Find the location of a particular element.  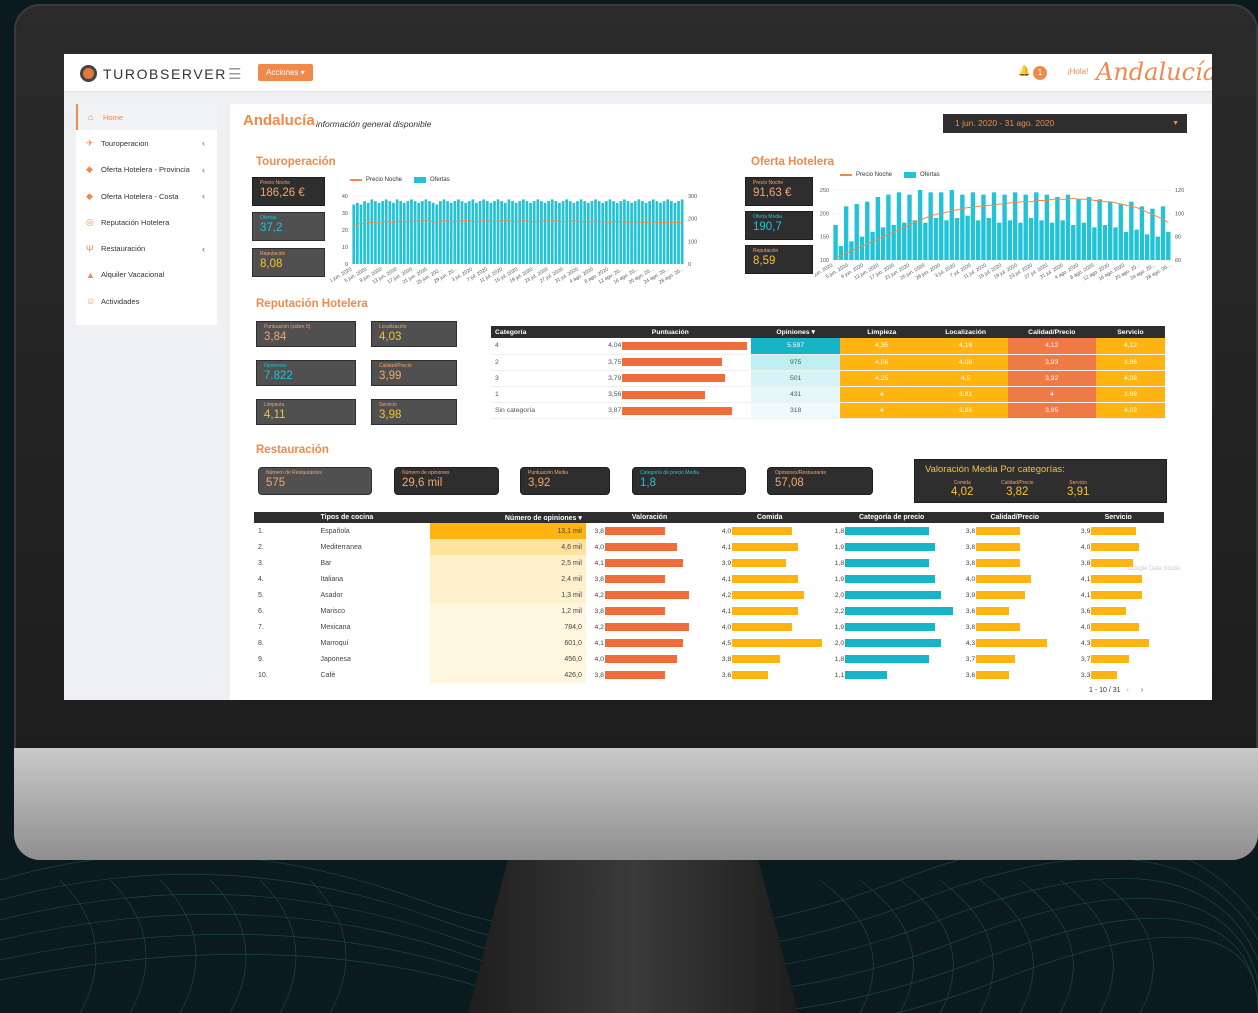

col-header: Categoría is located at coordinates (540, 332).